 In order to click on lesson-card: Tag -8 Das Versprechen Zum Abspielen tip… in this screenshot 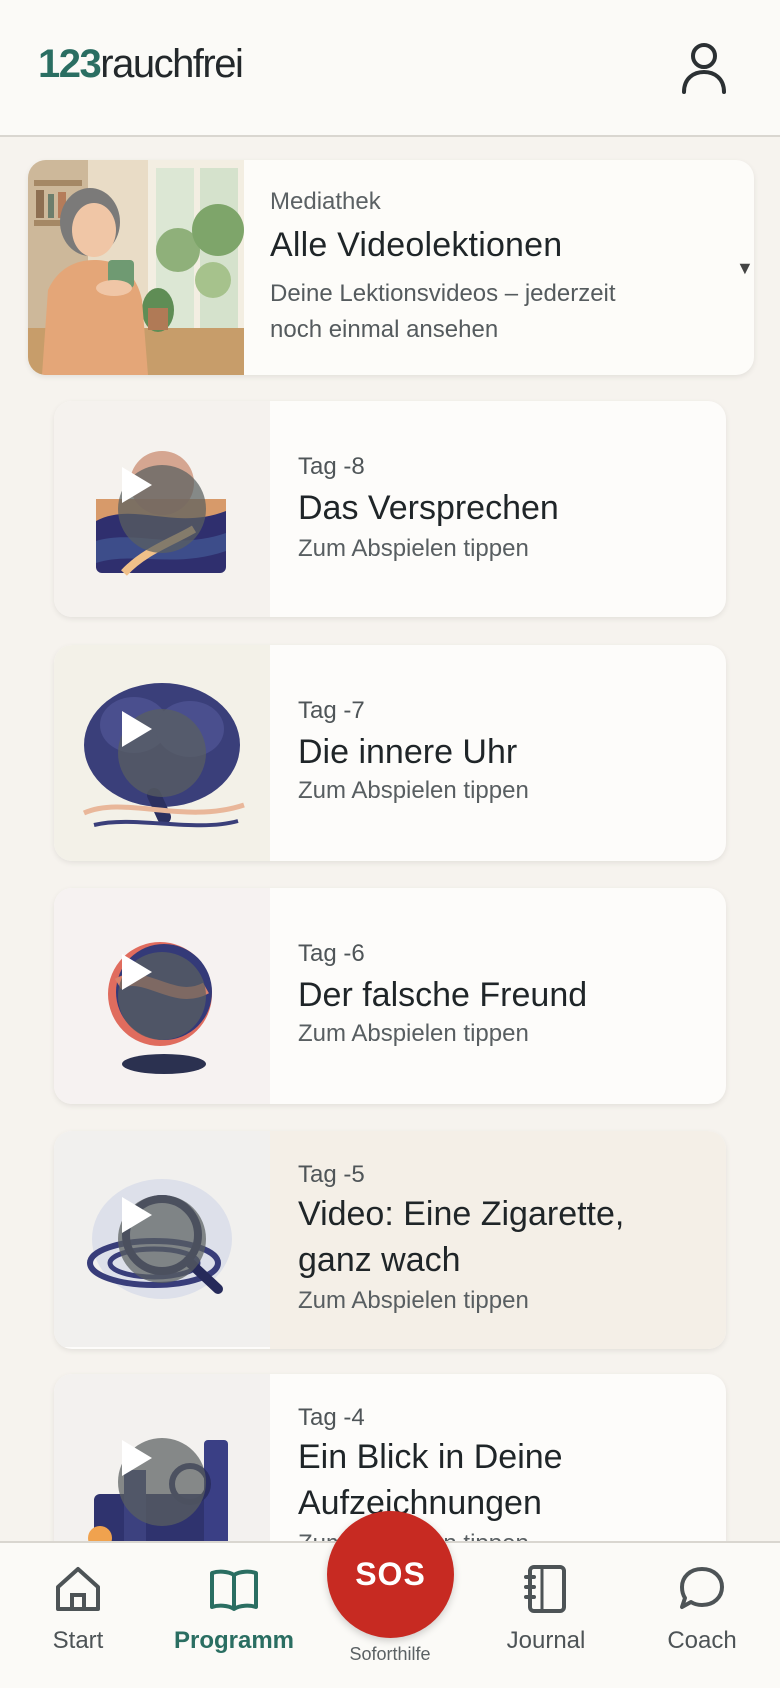, I will do `click(390, 509)`.